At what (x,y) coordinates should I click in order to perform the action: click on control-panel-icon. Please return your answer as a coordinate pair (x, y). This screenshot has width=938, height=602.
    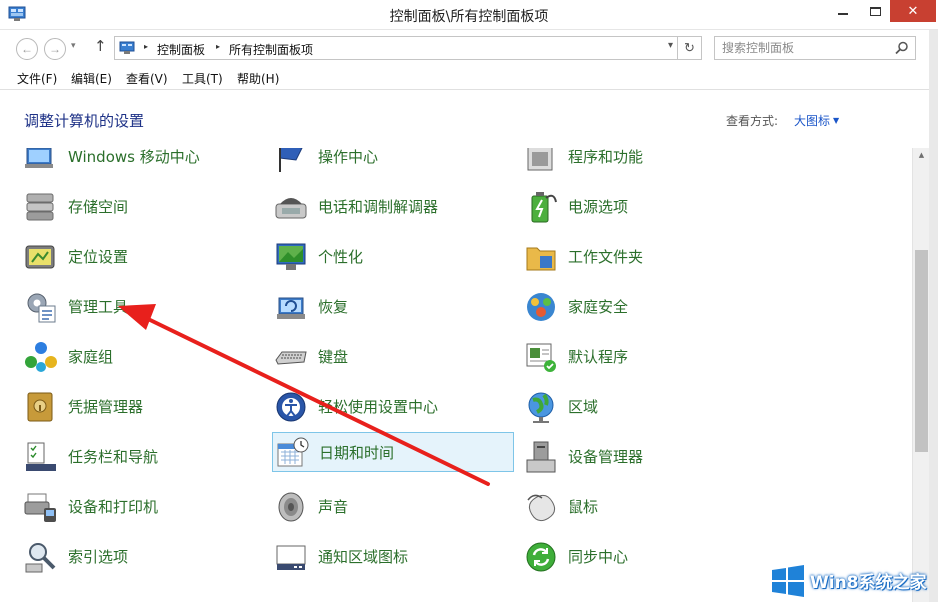
    Looking at the image, I should click on (127, 47).